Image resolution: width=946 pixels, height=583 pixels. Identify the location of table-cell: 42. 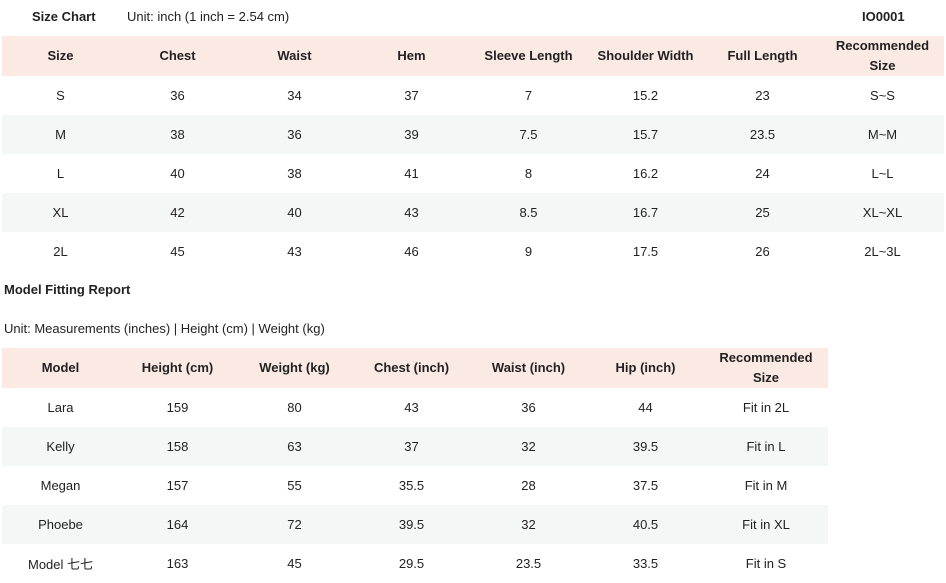
(177, 212).